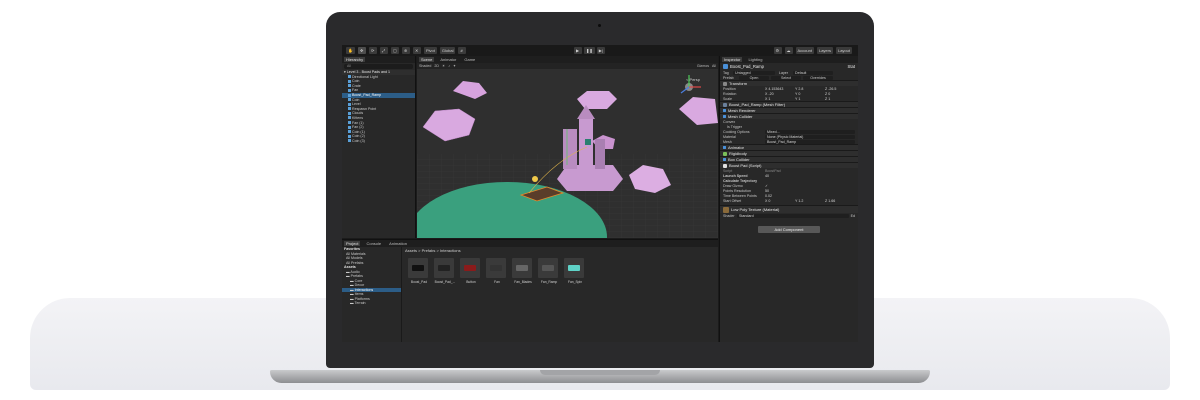  I want to click on asset-item: Fan_Ramp, so click(549, 271).